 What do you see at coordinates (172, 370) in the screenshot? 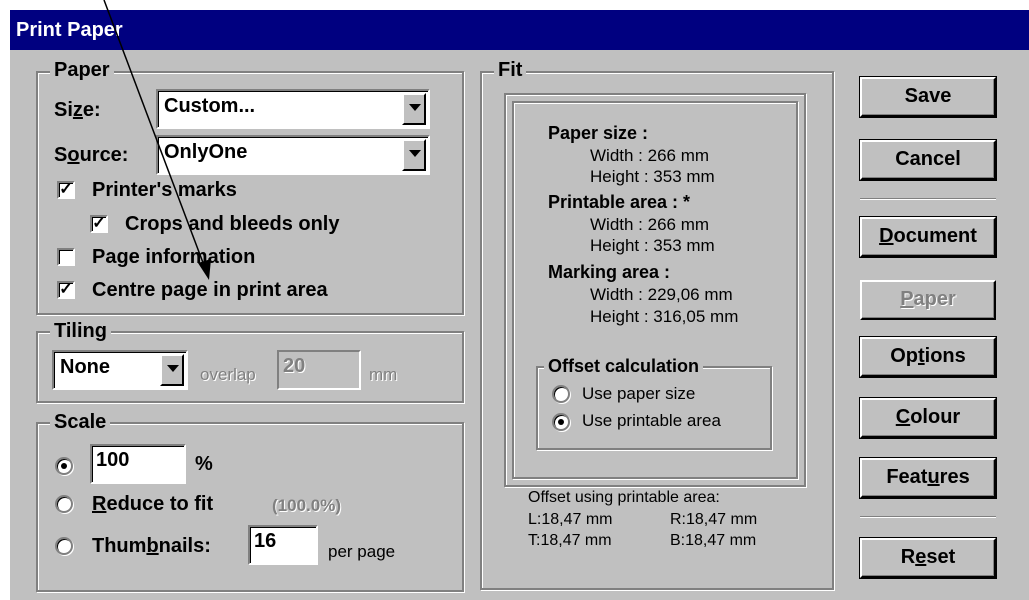
I see `tiling-dropdown-arrow-icon` at bounding box center [172, 370].